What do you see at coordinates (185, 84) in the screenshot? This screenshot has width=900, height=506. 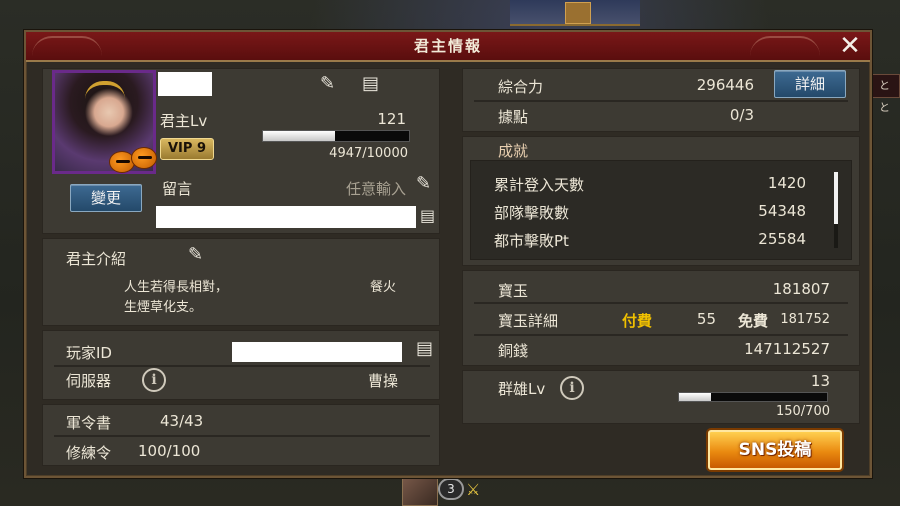 I see `lord-name-redacted` at bounding box center [185, 84].